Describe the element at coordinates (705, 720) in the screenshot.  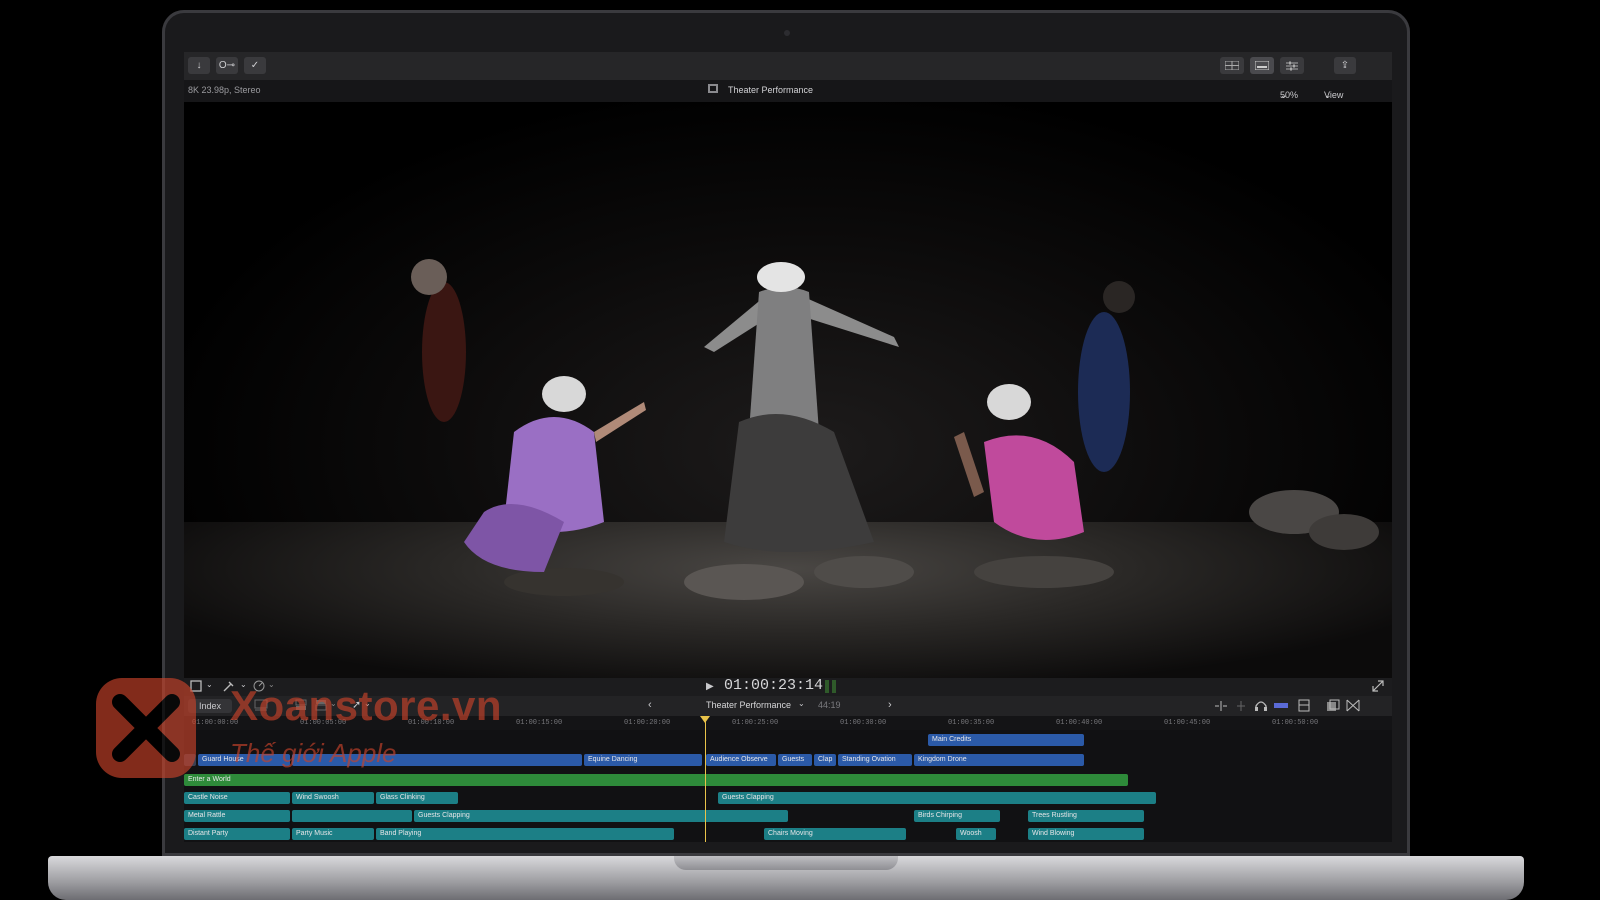
I see `playhead-marker-icon` at that location.